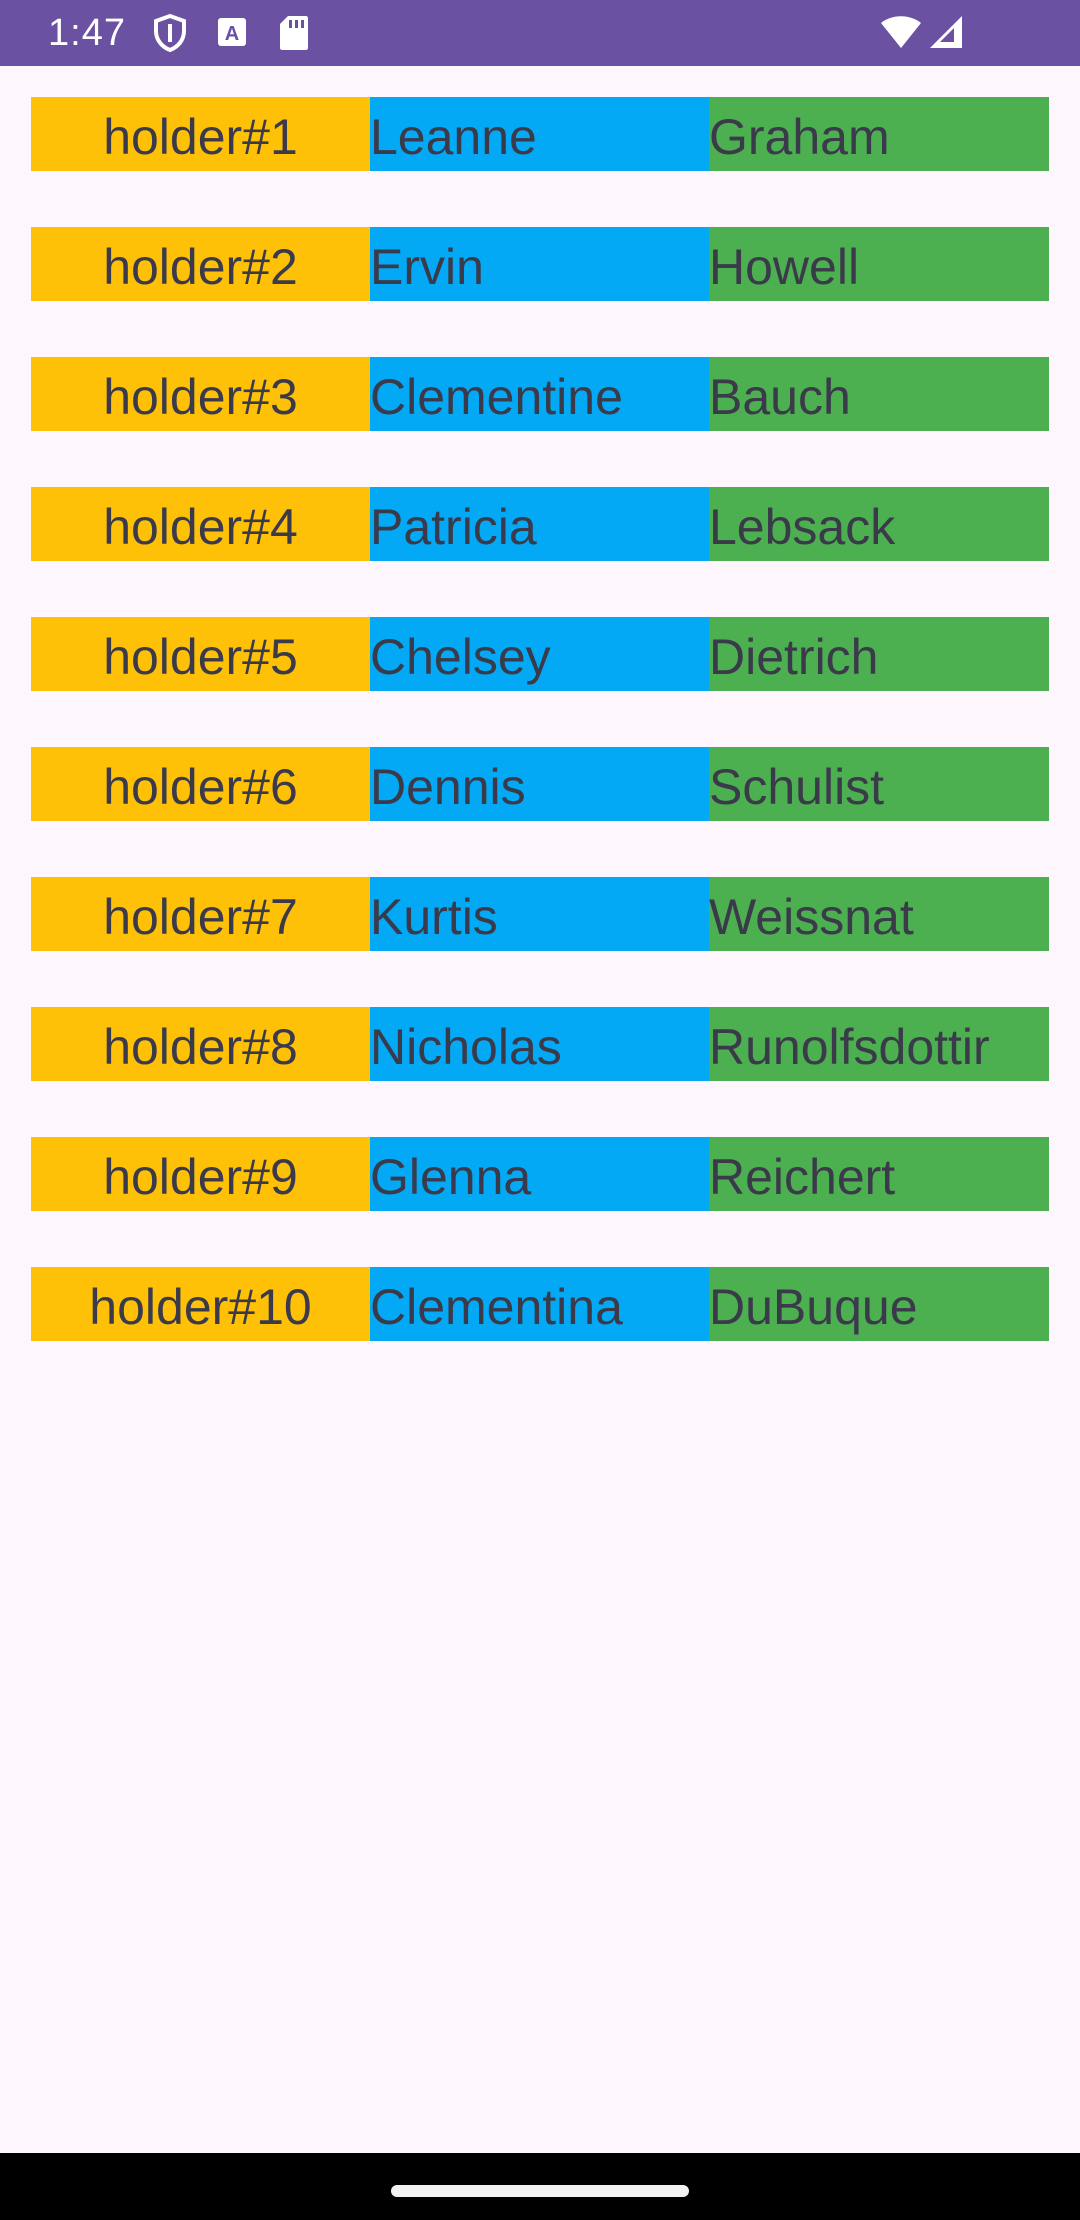 Image resolution: width=1080 pixels, height=2220 pixels. What do you see at coordinates (879, 134) in the screenshot?
I see `last-name: Graham` at bounding box center [879, 134].